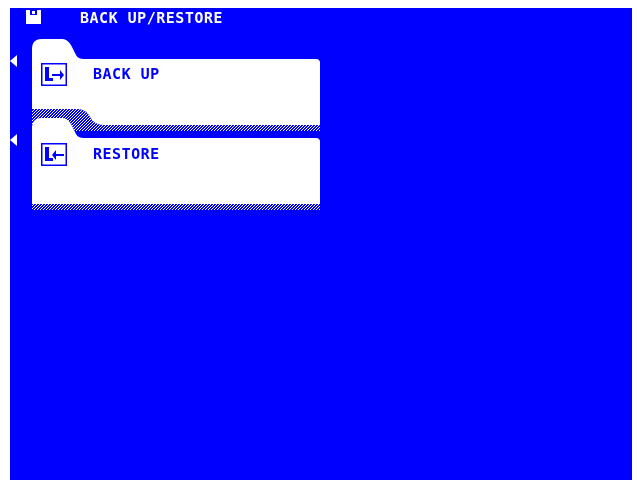 Image resolution: width=637 pixels, height=483 pixels. I want to click on menu-item-restore: RESTORE, so click(176, 164).